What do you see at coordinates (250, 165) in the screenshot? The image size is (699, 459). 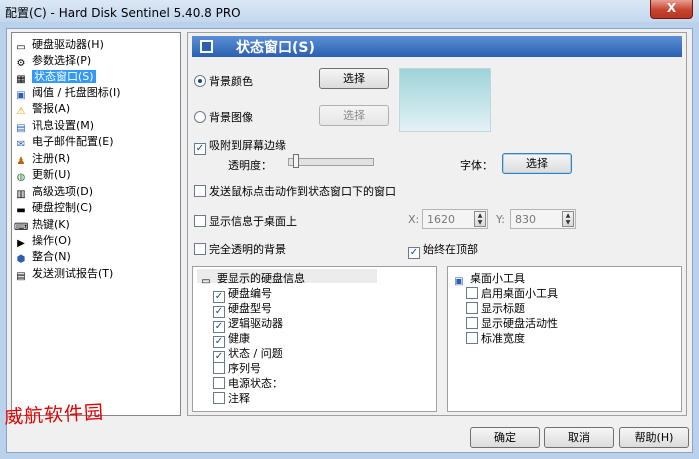 I see `transparency-label: 透明度：` at bounding box center [250, 165].